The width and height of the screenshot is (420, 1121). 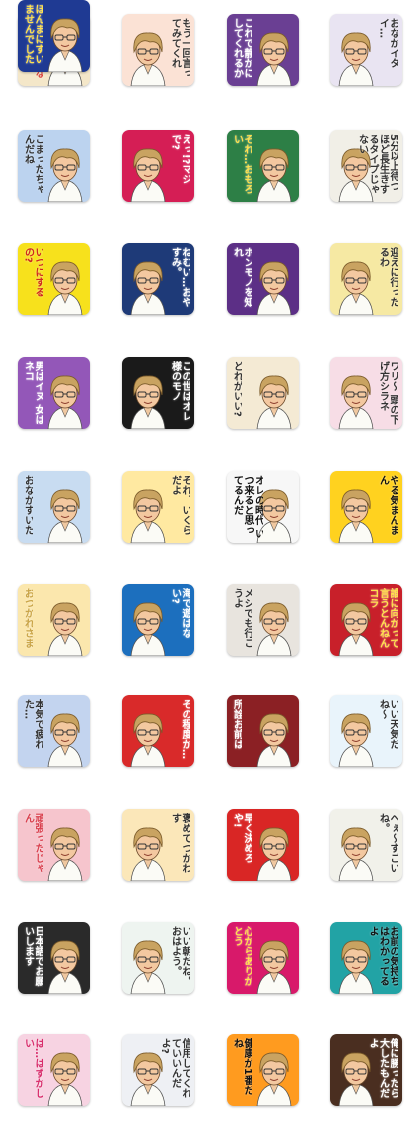 I want to click on sticker-29: 頑張ったじゃん, so click(x=54, y=845).